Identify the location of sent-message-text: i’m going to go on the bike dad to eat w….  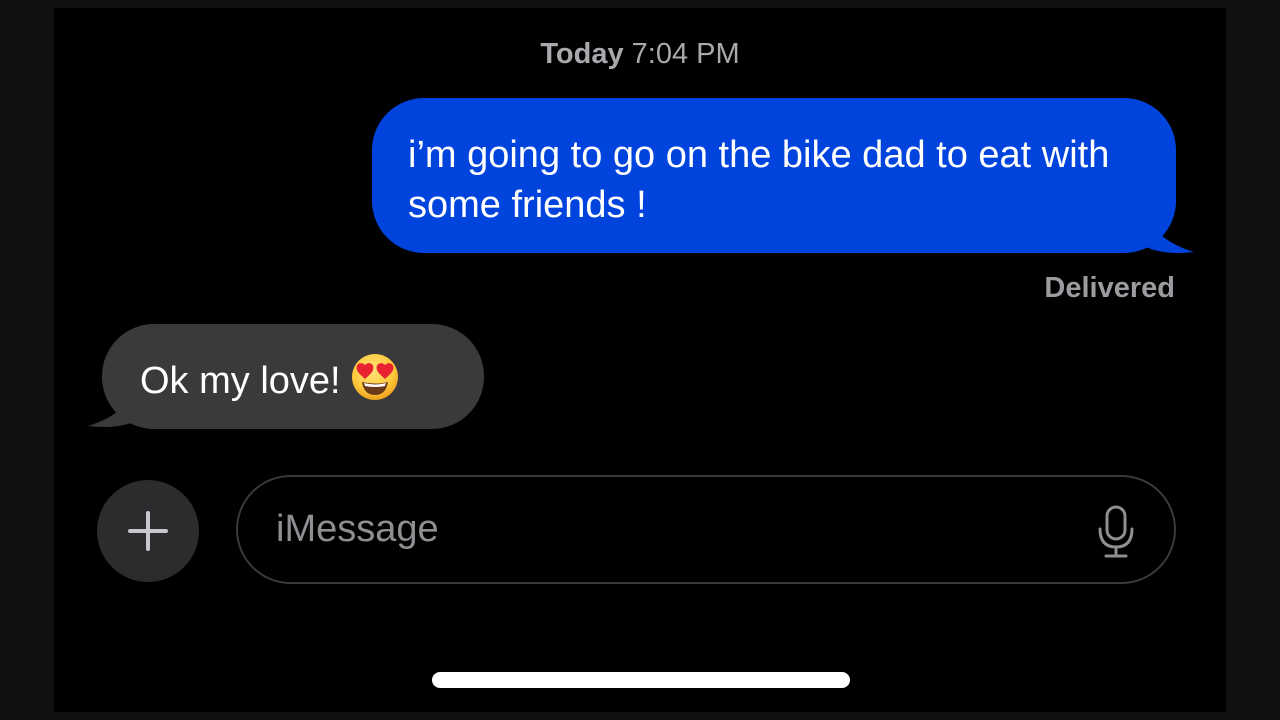
(759, 180).